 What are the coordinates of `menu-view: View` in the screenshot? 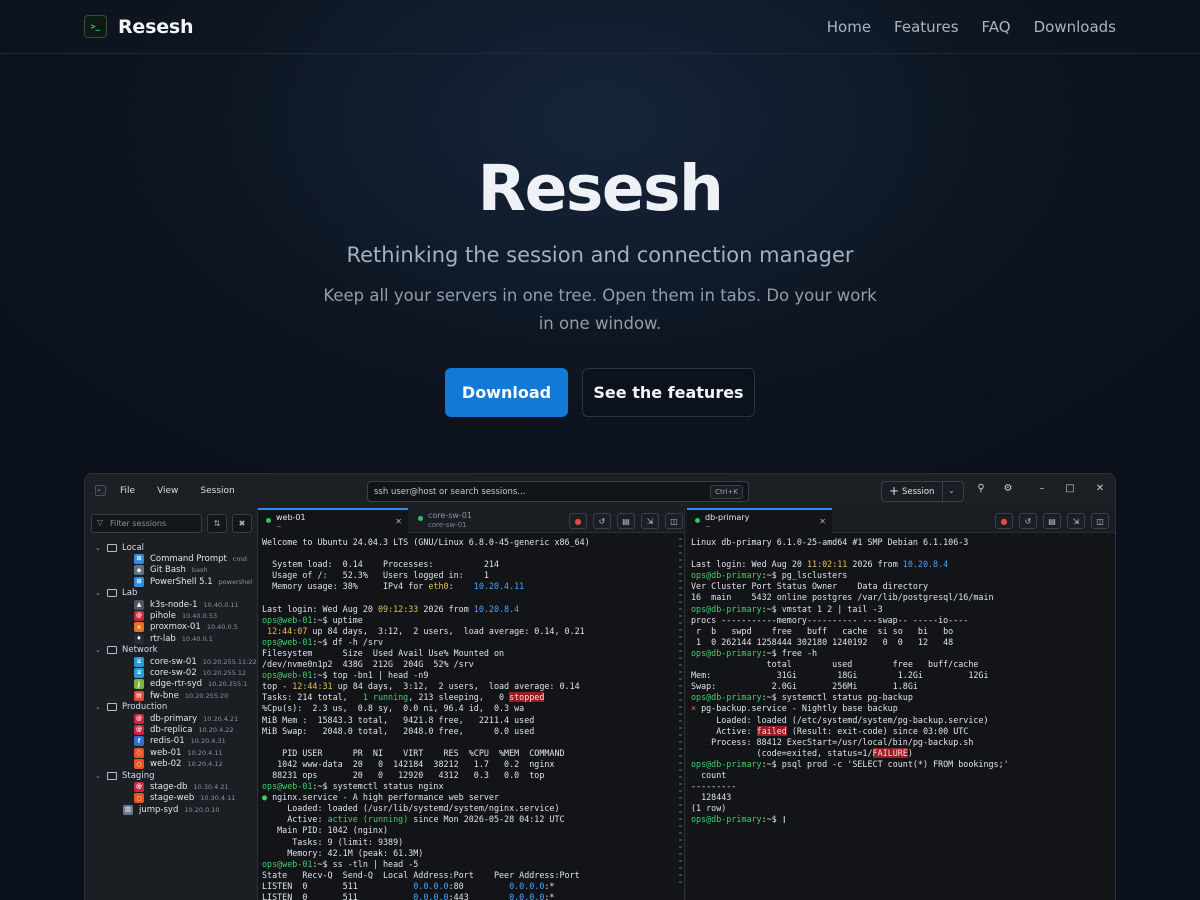 It's located at (167, 491).